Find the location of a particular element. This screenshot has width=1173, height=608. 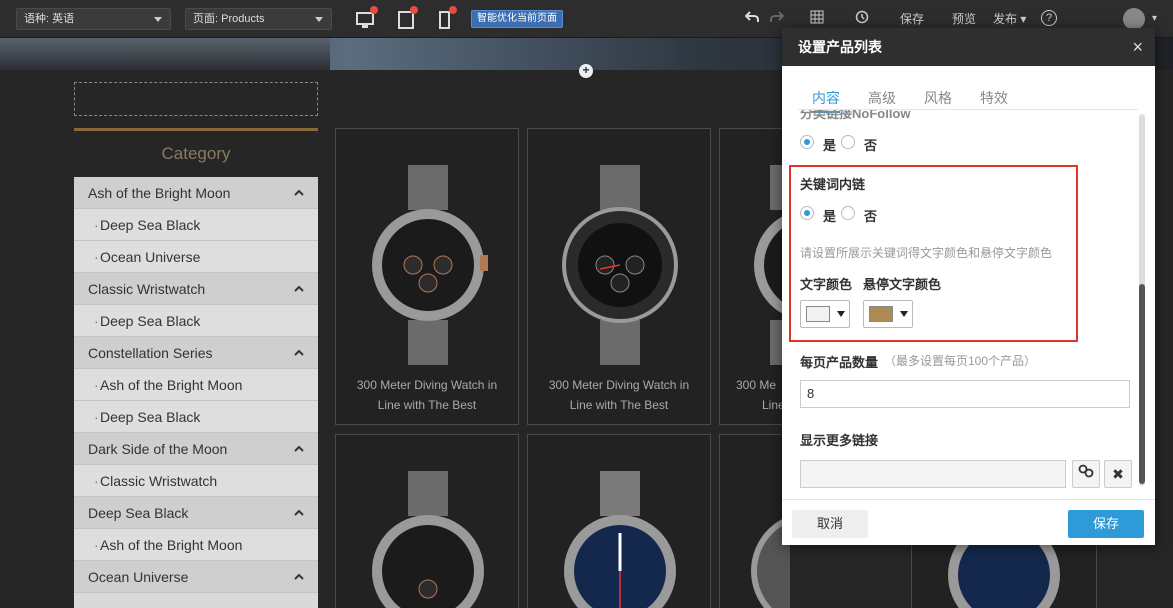

history-icon is located at coordinates (862, 19).